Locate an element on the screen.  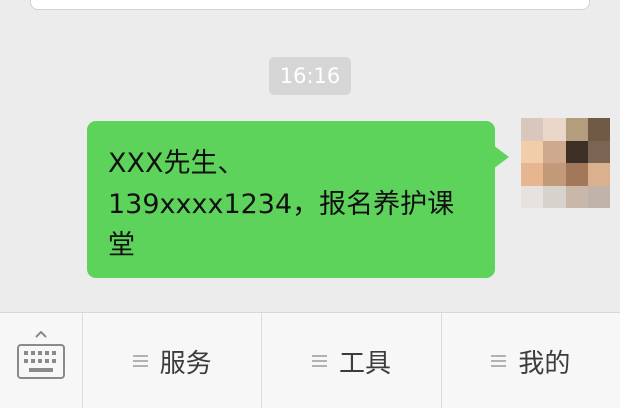
menu-label: 工具 is located at coordinates (364, 363).